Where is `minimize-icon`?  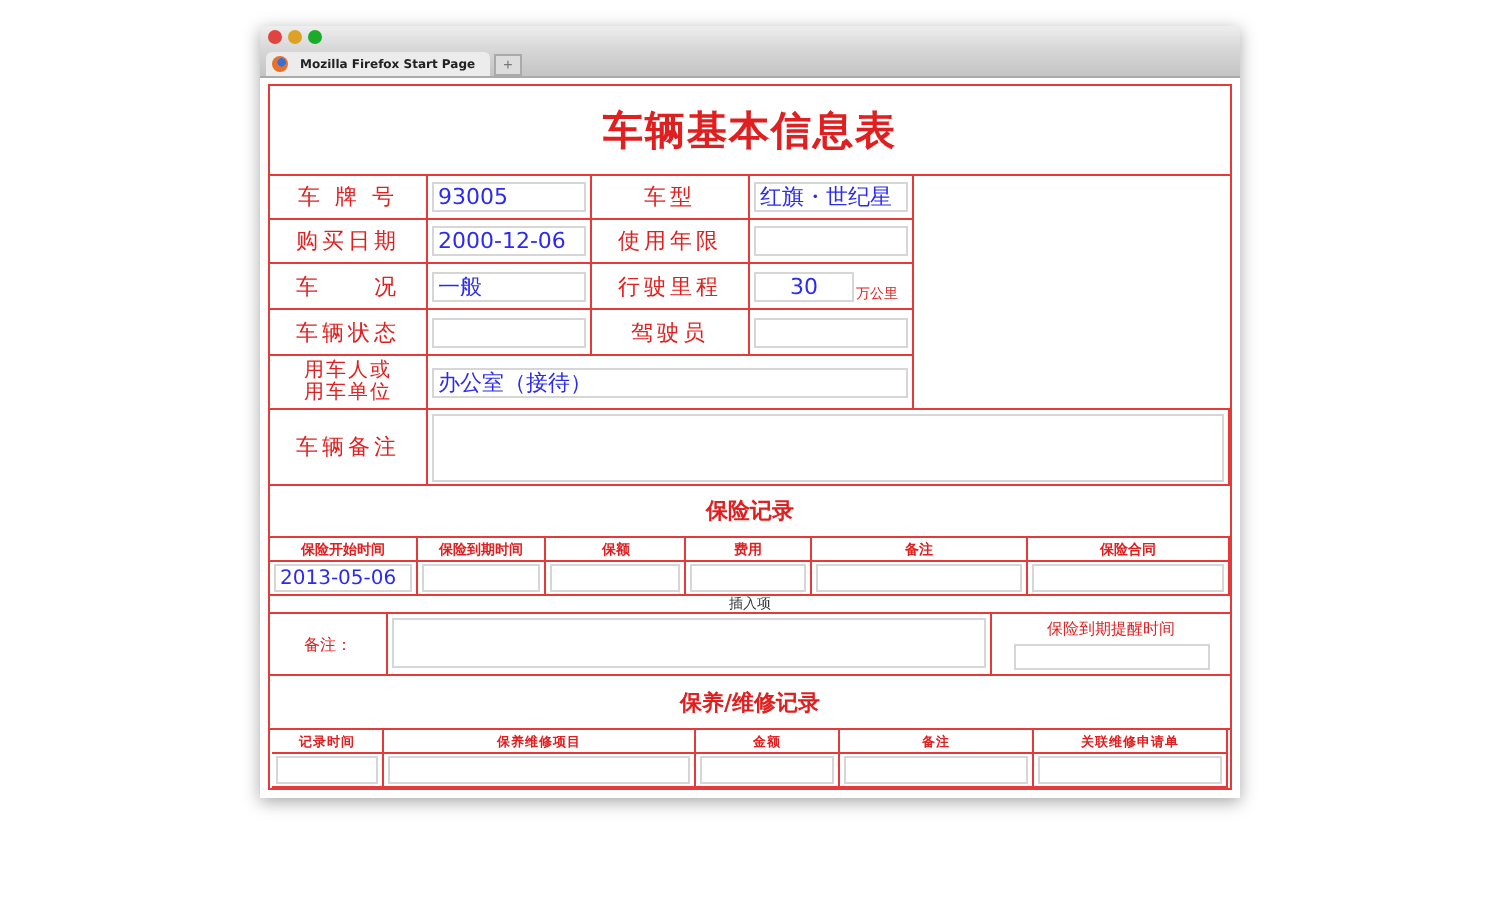
minimize-icon is located at coordinates (295, 37).